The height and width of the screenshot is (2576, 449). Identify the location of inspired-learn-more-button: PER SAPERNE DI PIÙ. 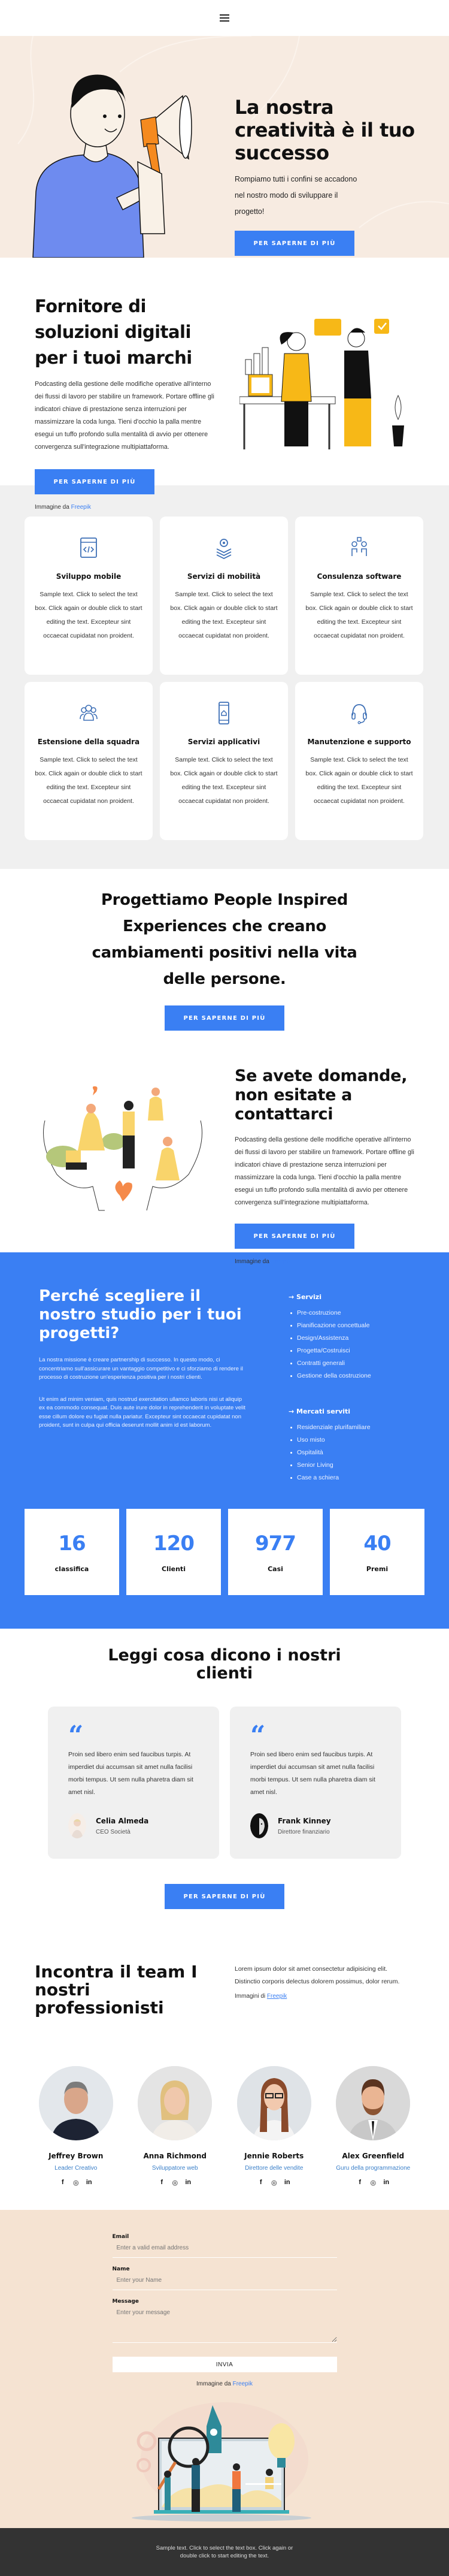
(224, 1018).